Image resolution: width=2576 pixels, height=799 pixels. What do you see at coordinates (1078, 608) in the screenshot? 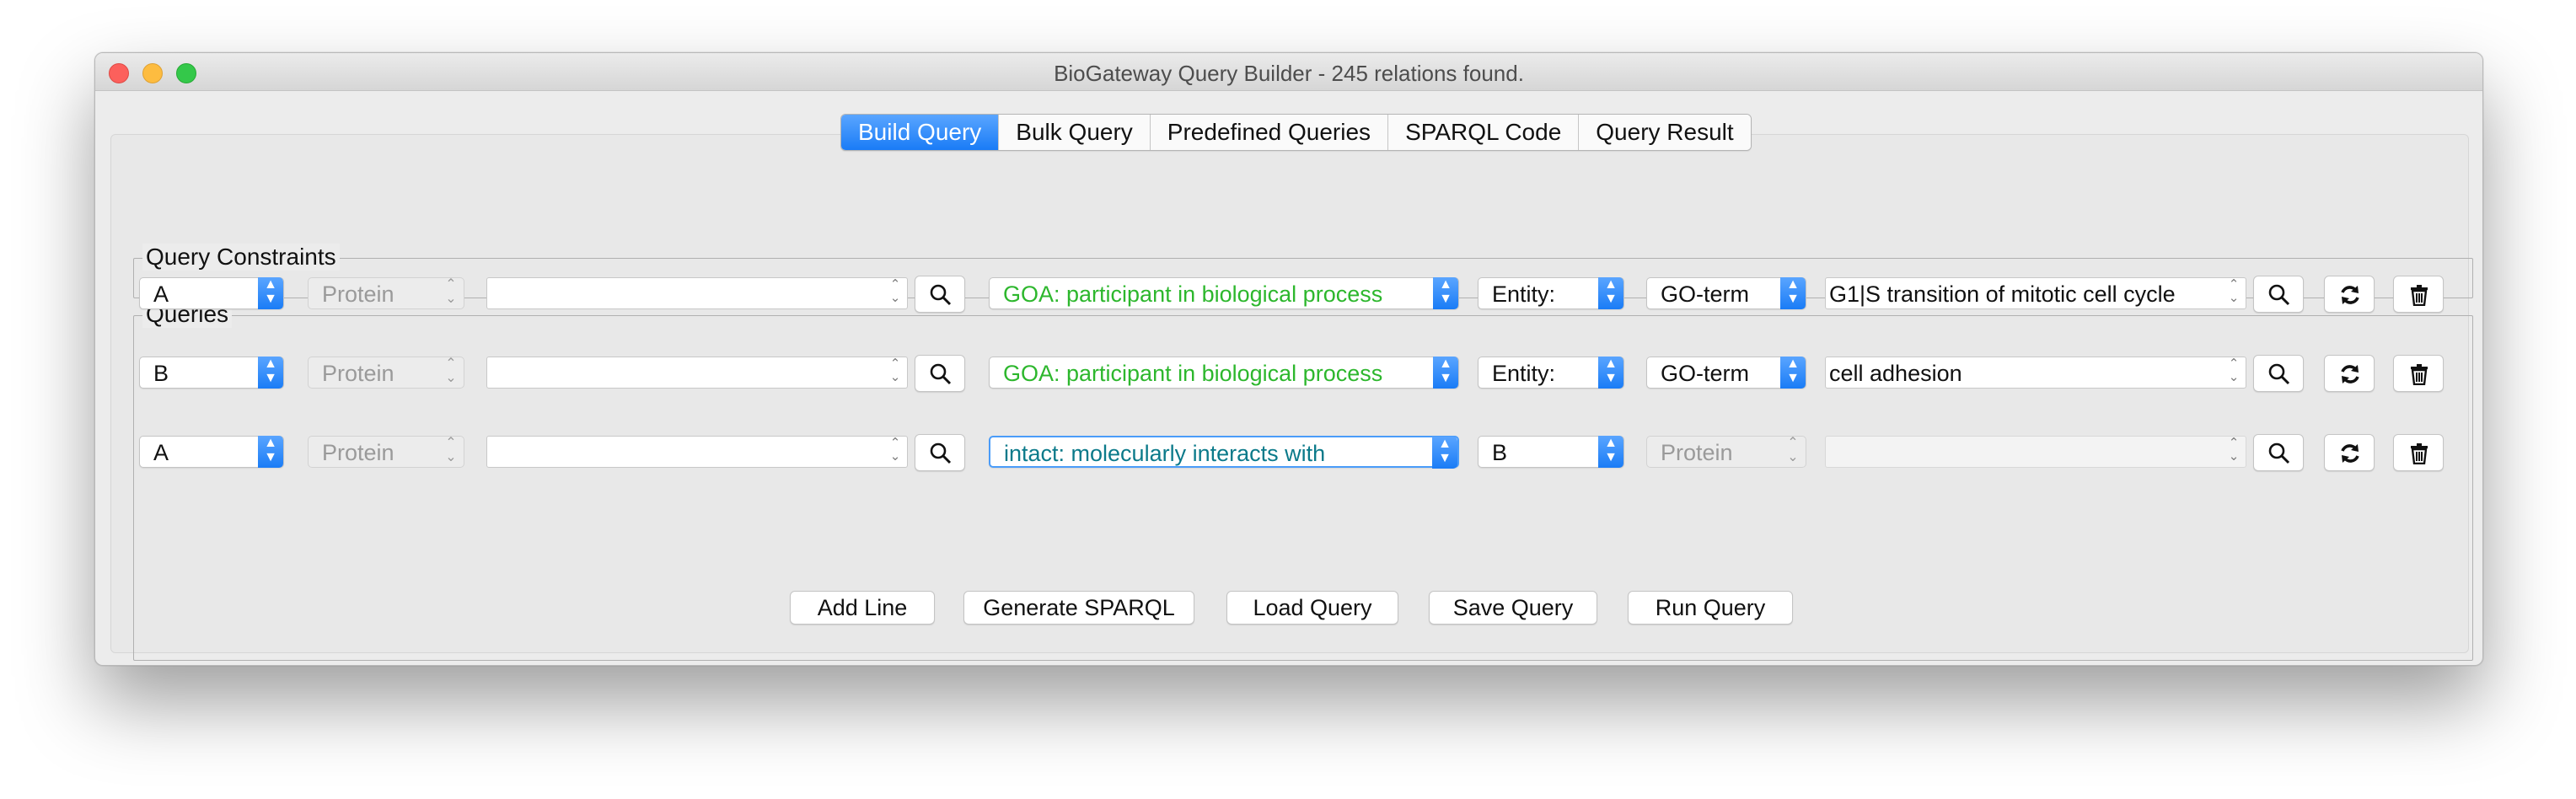
I see `generate-sparql-button: Generate SPARQL` at bounding box center [1078, 608].